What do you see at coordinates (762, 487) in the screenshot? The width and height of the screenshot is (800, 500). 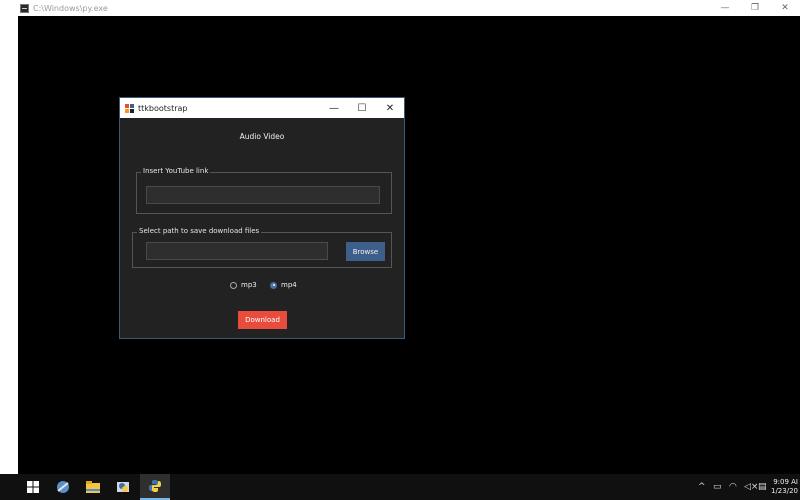 I see `notification-icon: ▤` at bounding box center [762, 487].